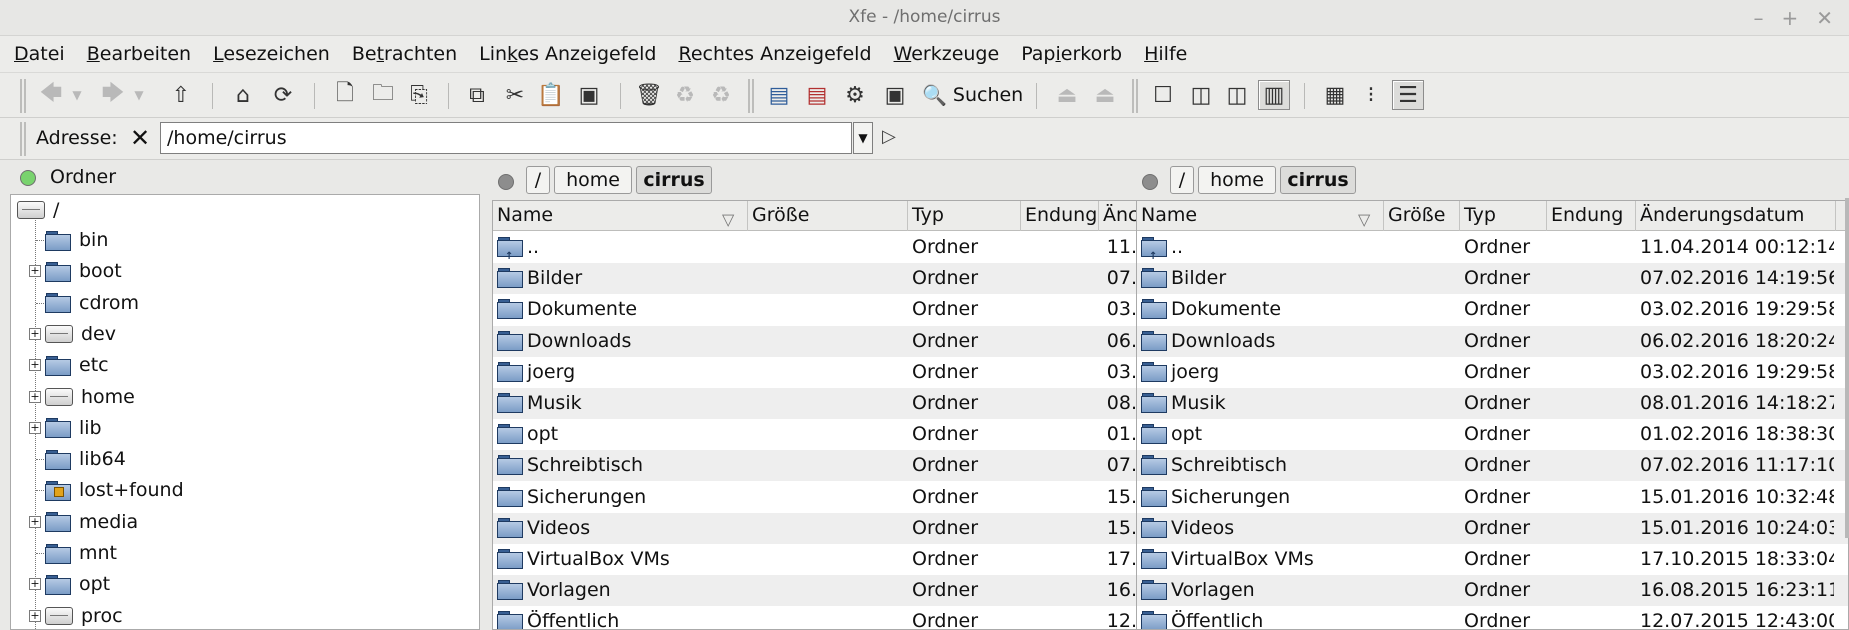  Describe the element at coordinates (90, 397) in the screenshot. I see `tree-item: home` at that location.